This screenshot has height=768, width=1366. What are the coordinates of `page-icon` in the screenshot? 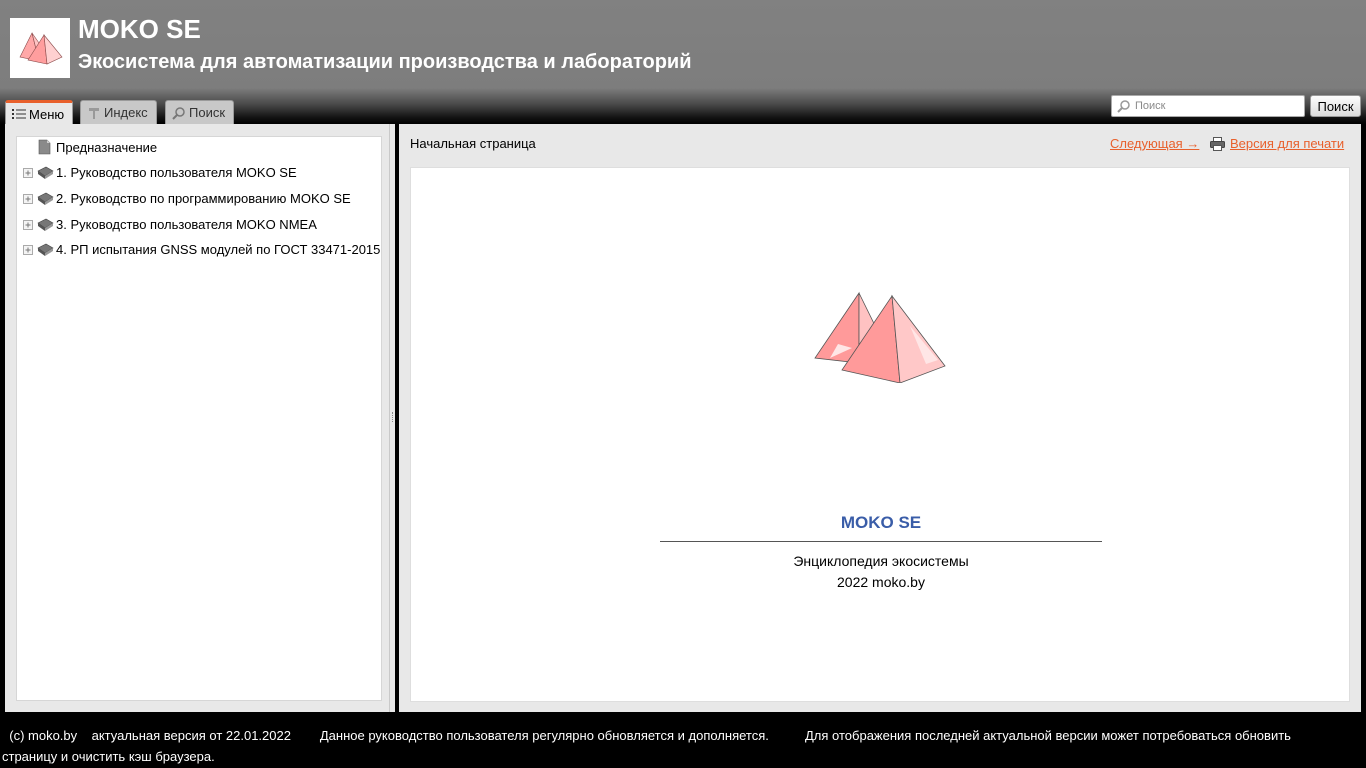 It's located at (44, 147).